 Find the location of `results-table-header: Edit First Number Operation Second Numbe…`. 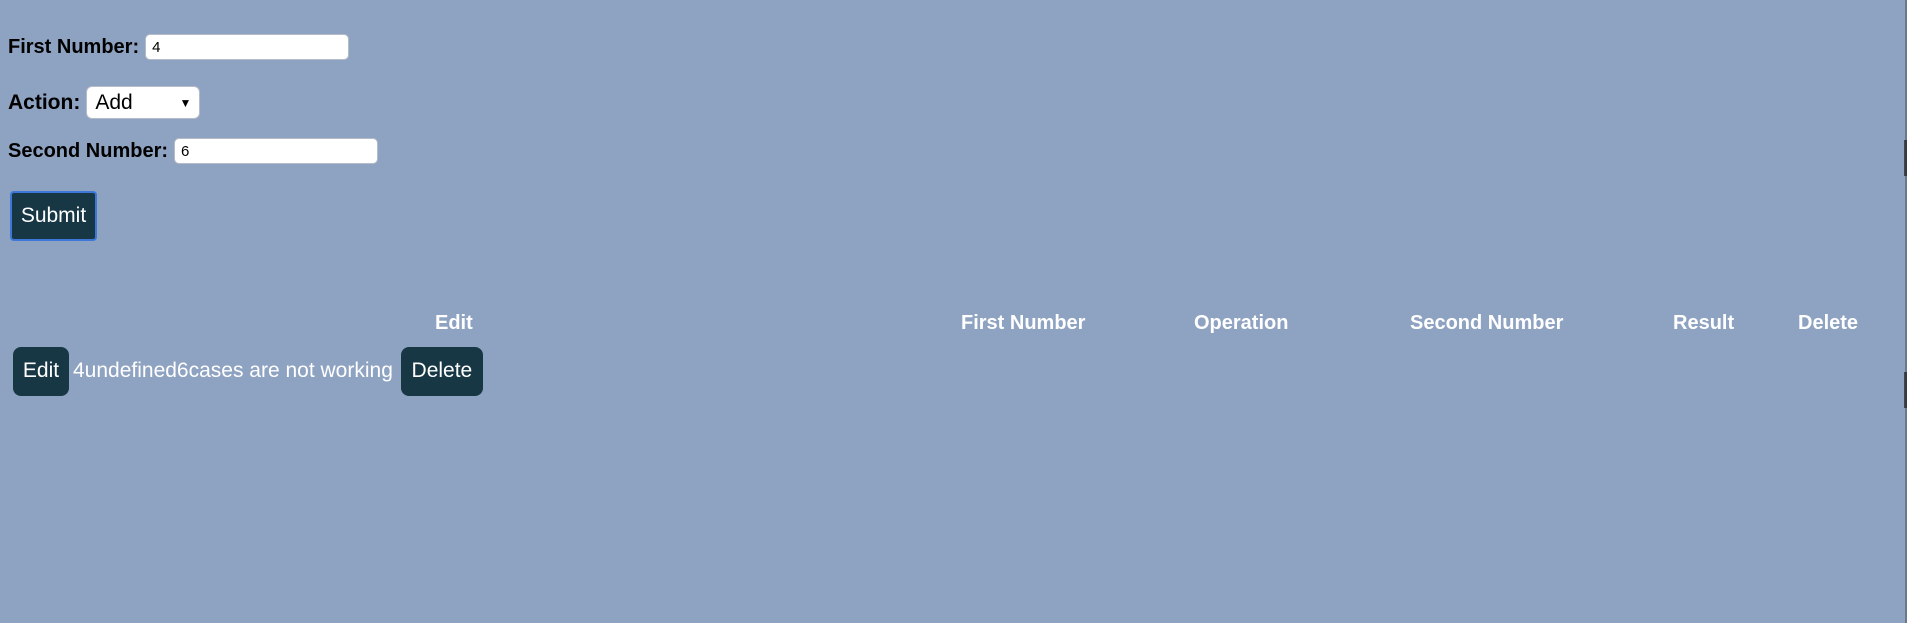

results-table-header: Edit First Number Operation Second Numbe… is located at coordinates (953, 327).